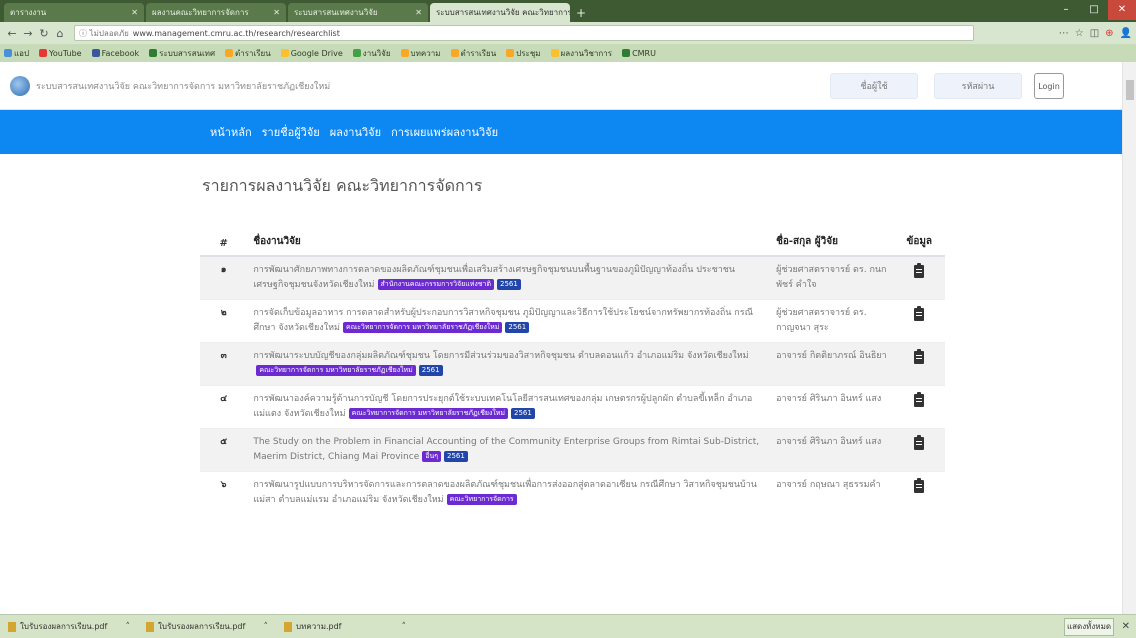  What do you see at coordinates (288, 626) in the screenshot?
I see `pdf-file-icon` at bounding box center [288, 626].